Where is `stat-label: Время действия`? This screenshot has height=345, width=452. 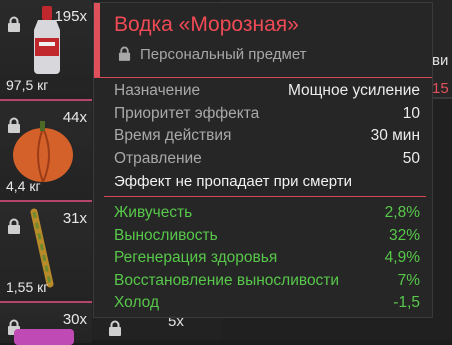
stat-label: Время действия is located at coordinates (173, 135).